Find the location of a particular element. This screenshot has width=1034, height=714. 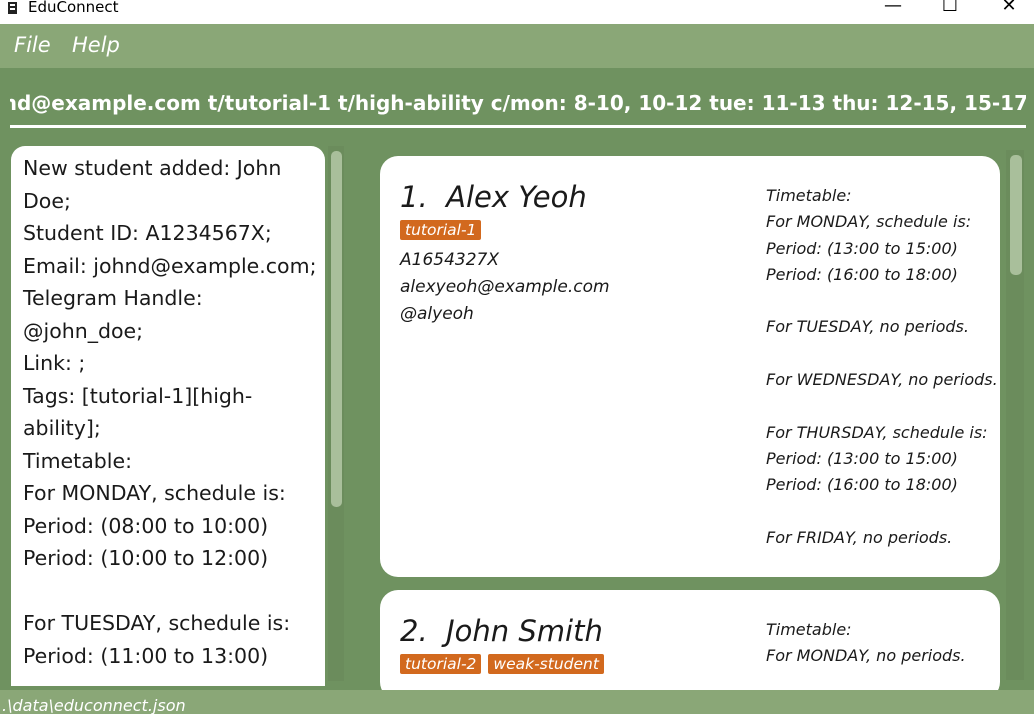

student-index-name: 2. John Smith is located at coordinates (501, 631).